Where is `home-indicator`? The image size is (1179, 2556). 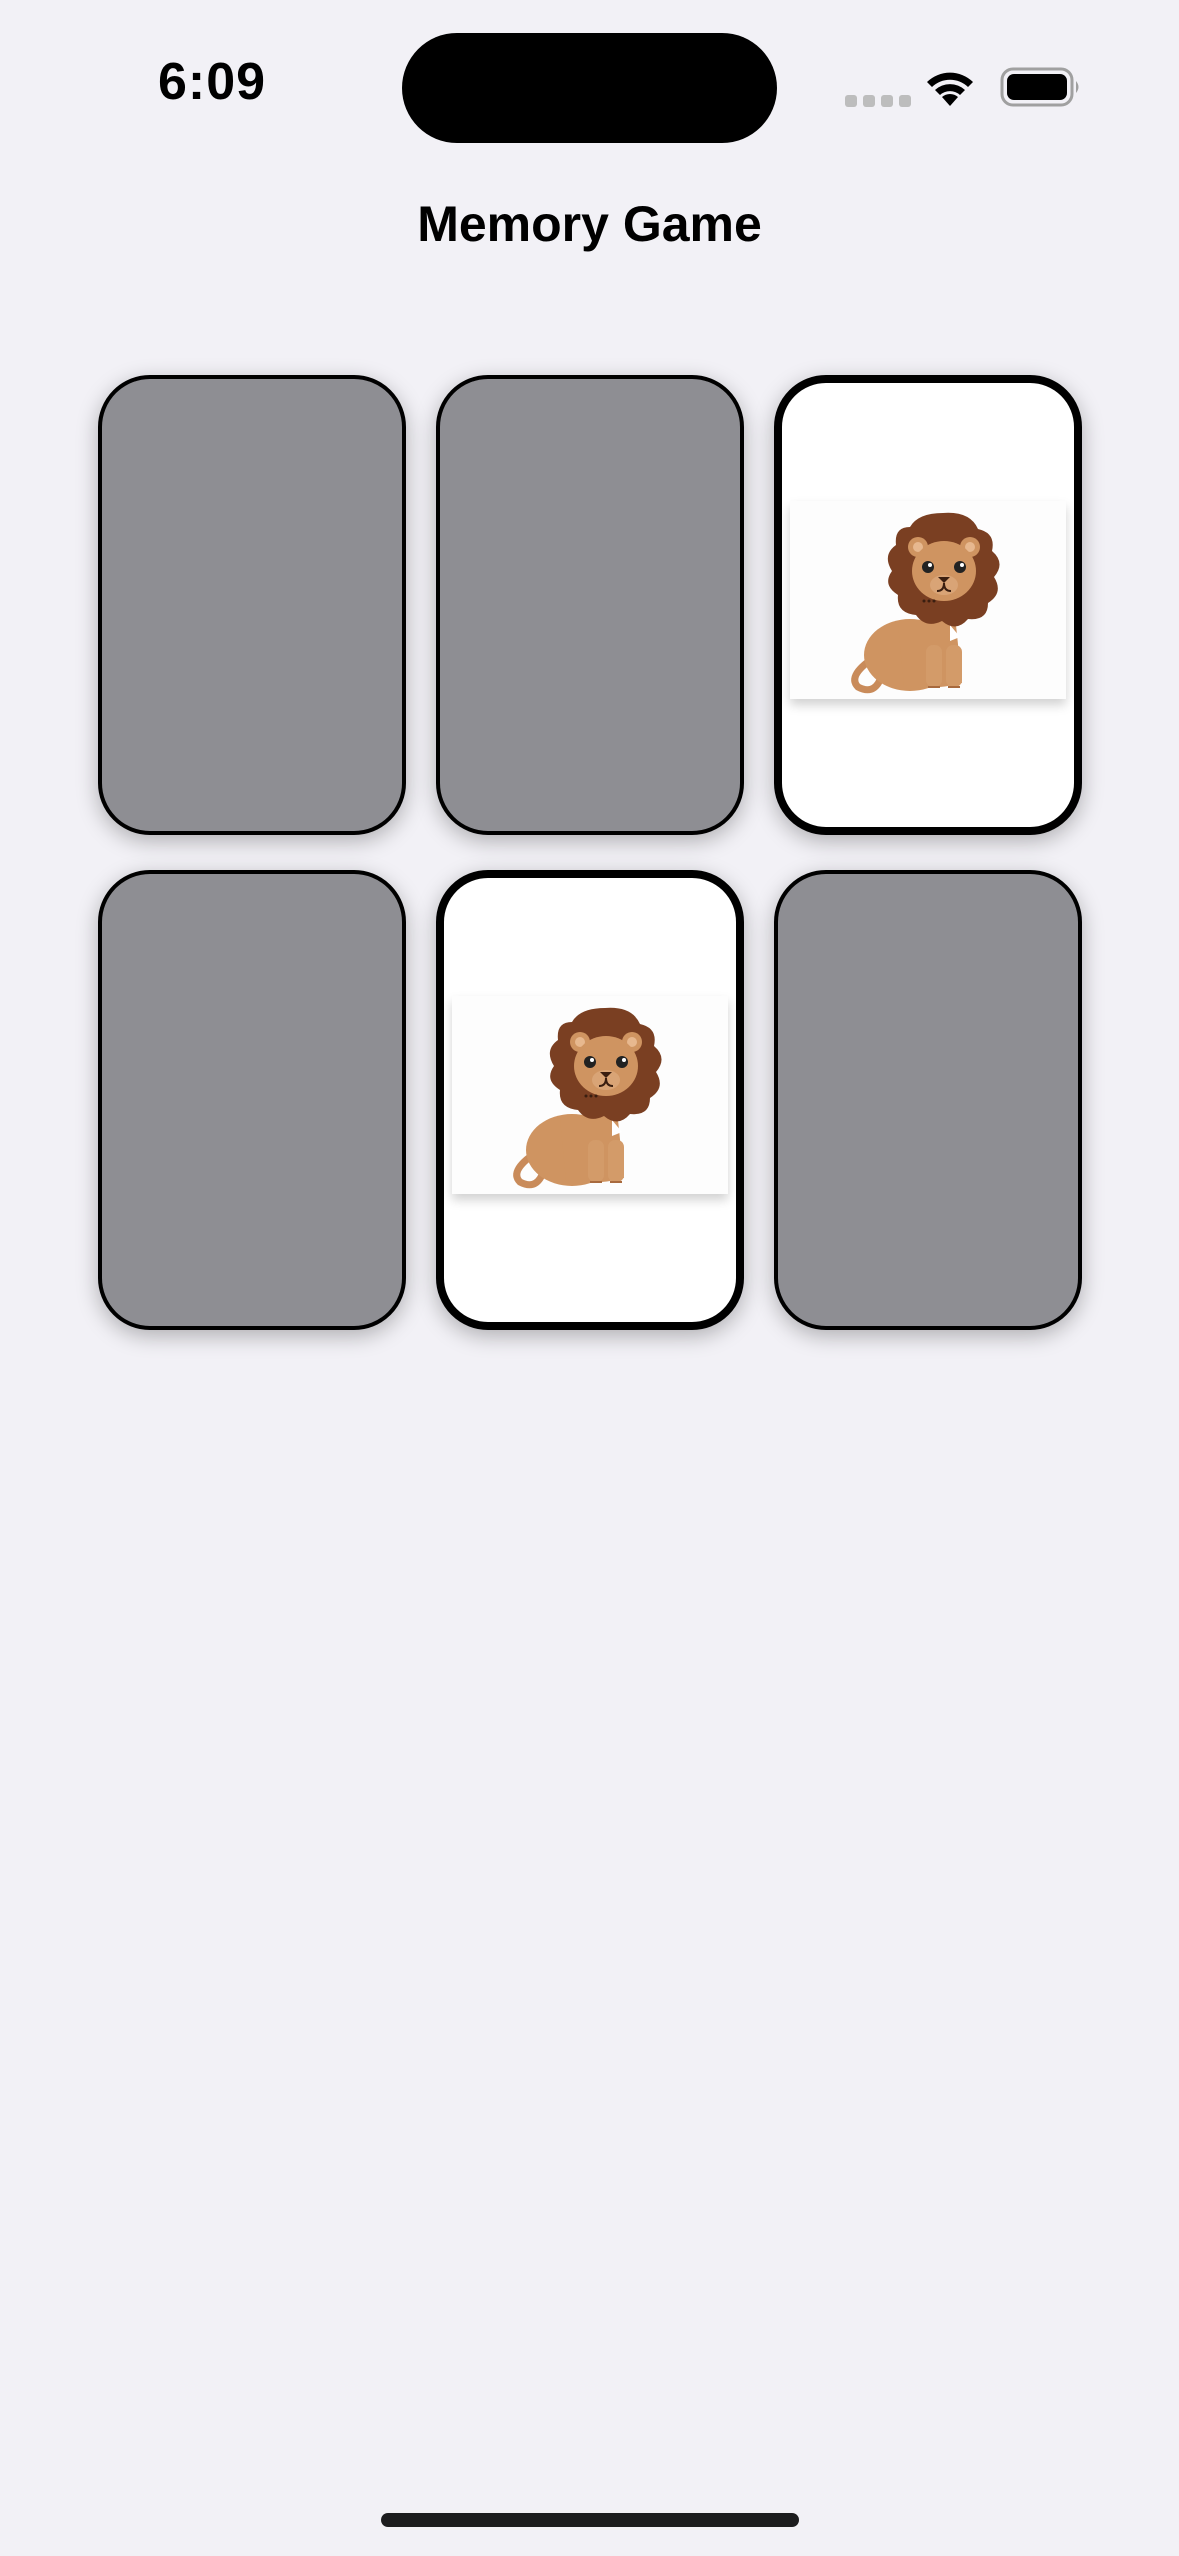 home-indicator is located at coordinates (590, 2520).